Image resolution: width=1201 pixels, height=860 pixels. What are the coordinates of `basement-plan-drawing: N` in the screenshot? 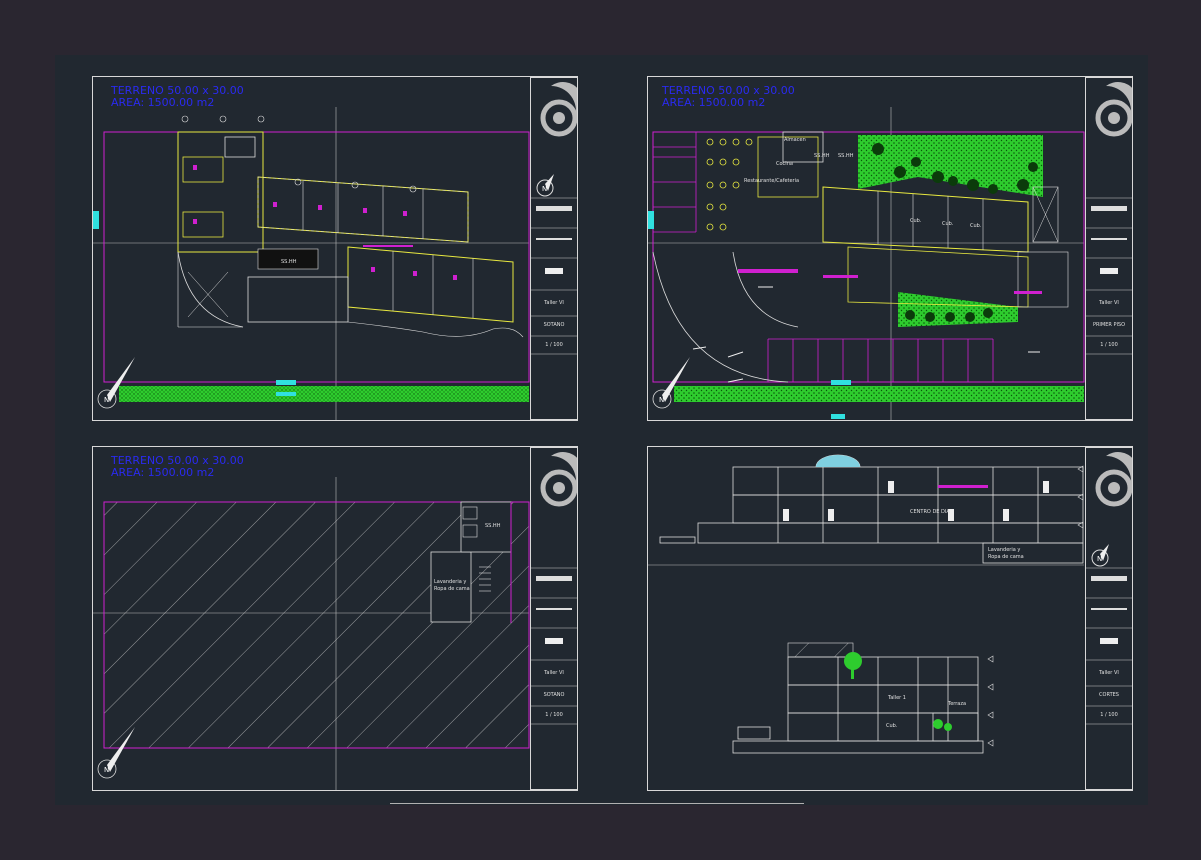 It's located at (311, 263).